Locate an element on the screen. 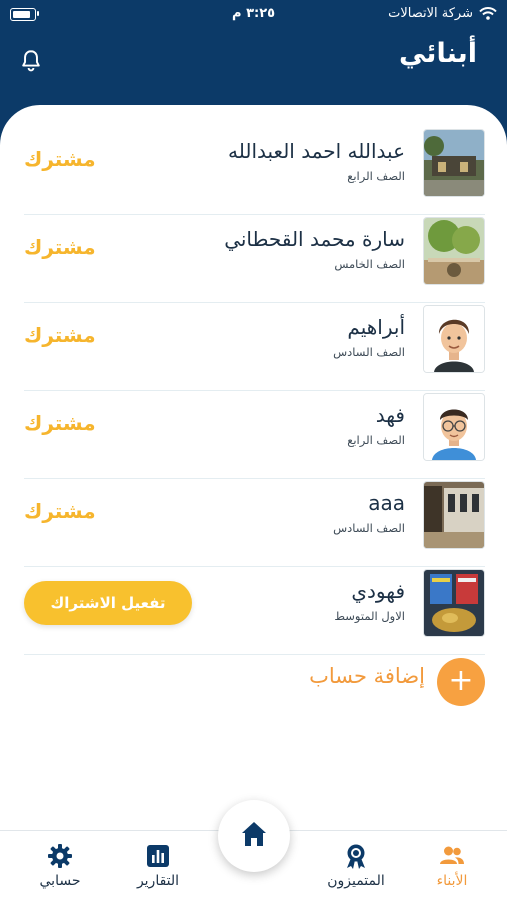  add-account-row: + إضافة حساب is located at coordinates (253, 684).